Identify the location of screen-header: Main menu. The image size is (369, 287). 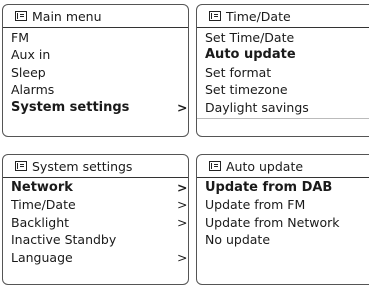
(95, 16).